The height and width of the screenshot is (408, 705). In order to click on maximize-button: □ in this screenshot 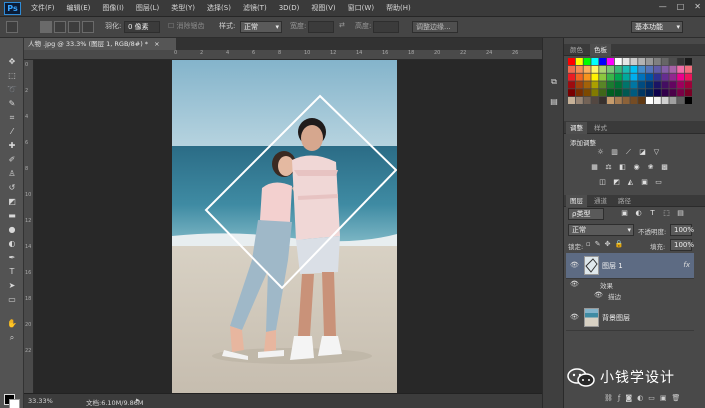, I will do `click(681, 6)`.